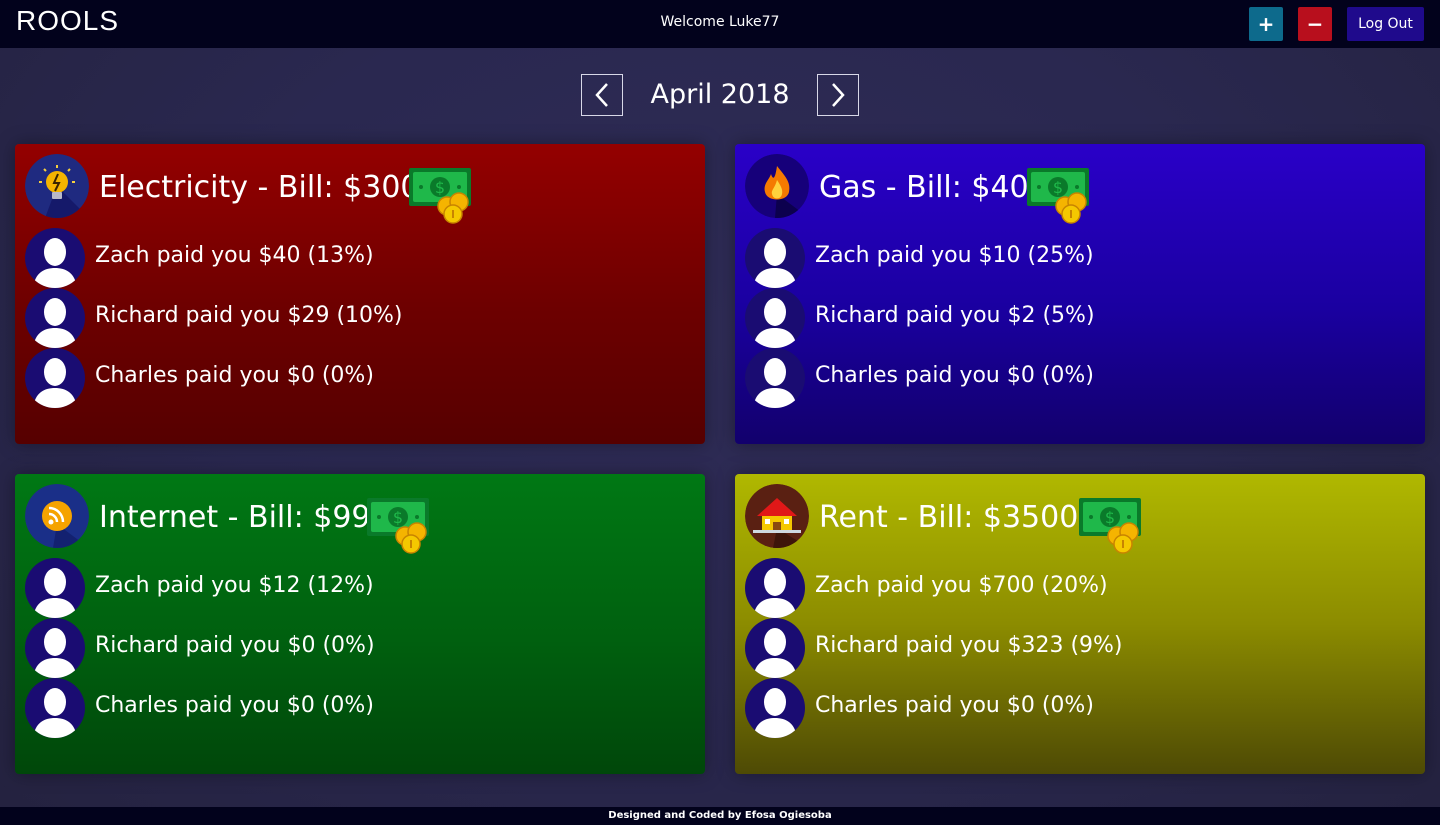 Image resolution: width=1440 pixels, height=825 pixels. Describe the element at coordinates (235, 645) in the screenshot. I see `payment-text: Richard paid you $0 (0%)` at that location.